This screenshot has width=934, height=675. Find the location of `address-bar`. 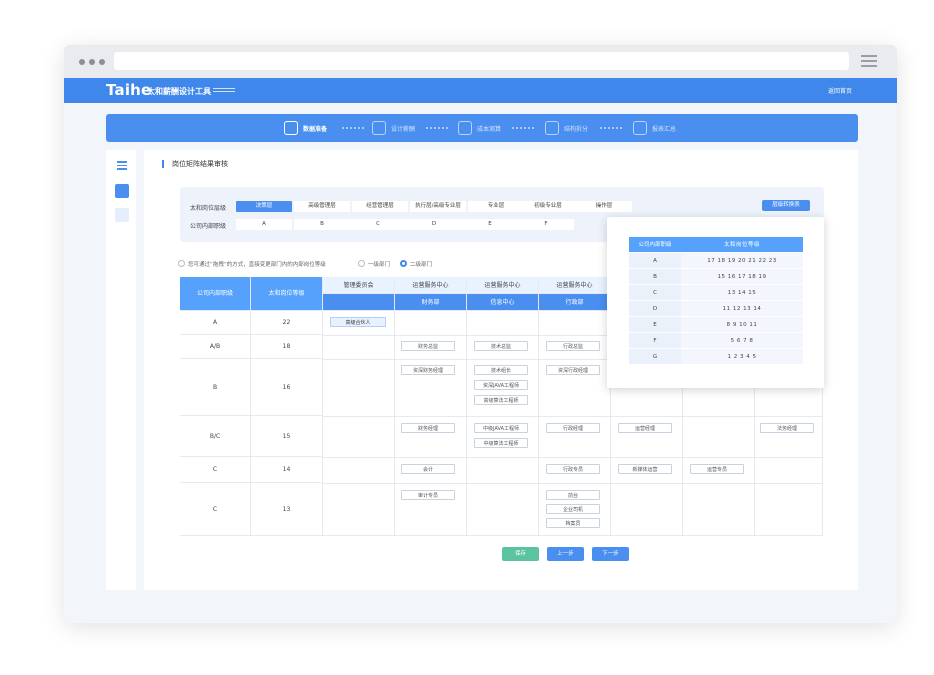

address-bar is located at coordinates (481, 61).